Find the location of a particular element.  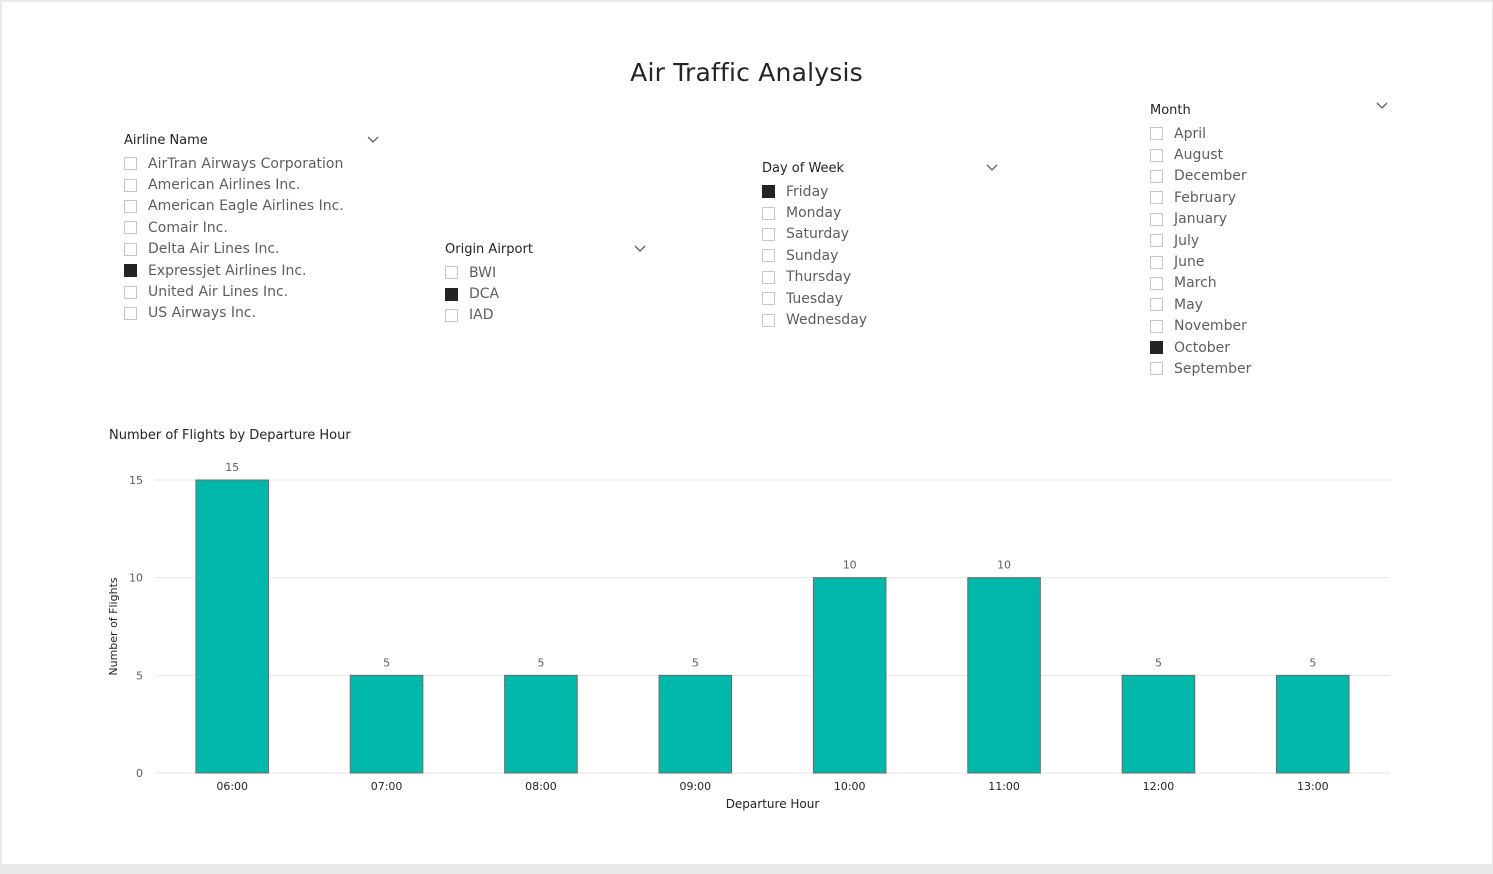

slicer-item: October is located at coordinates (1272, 347).